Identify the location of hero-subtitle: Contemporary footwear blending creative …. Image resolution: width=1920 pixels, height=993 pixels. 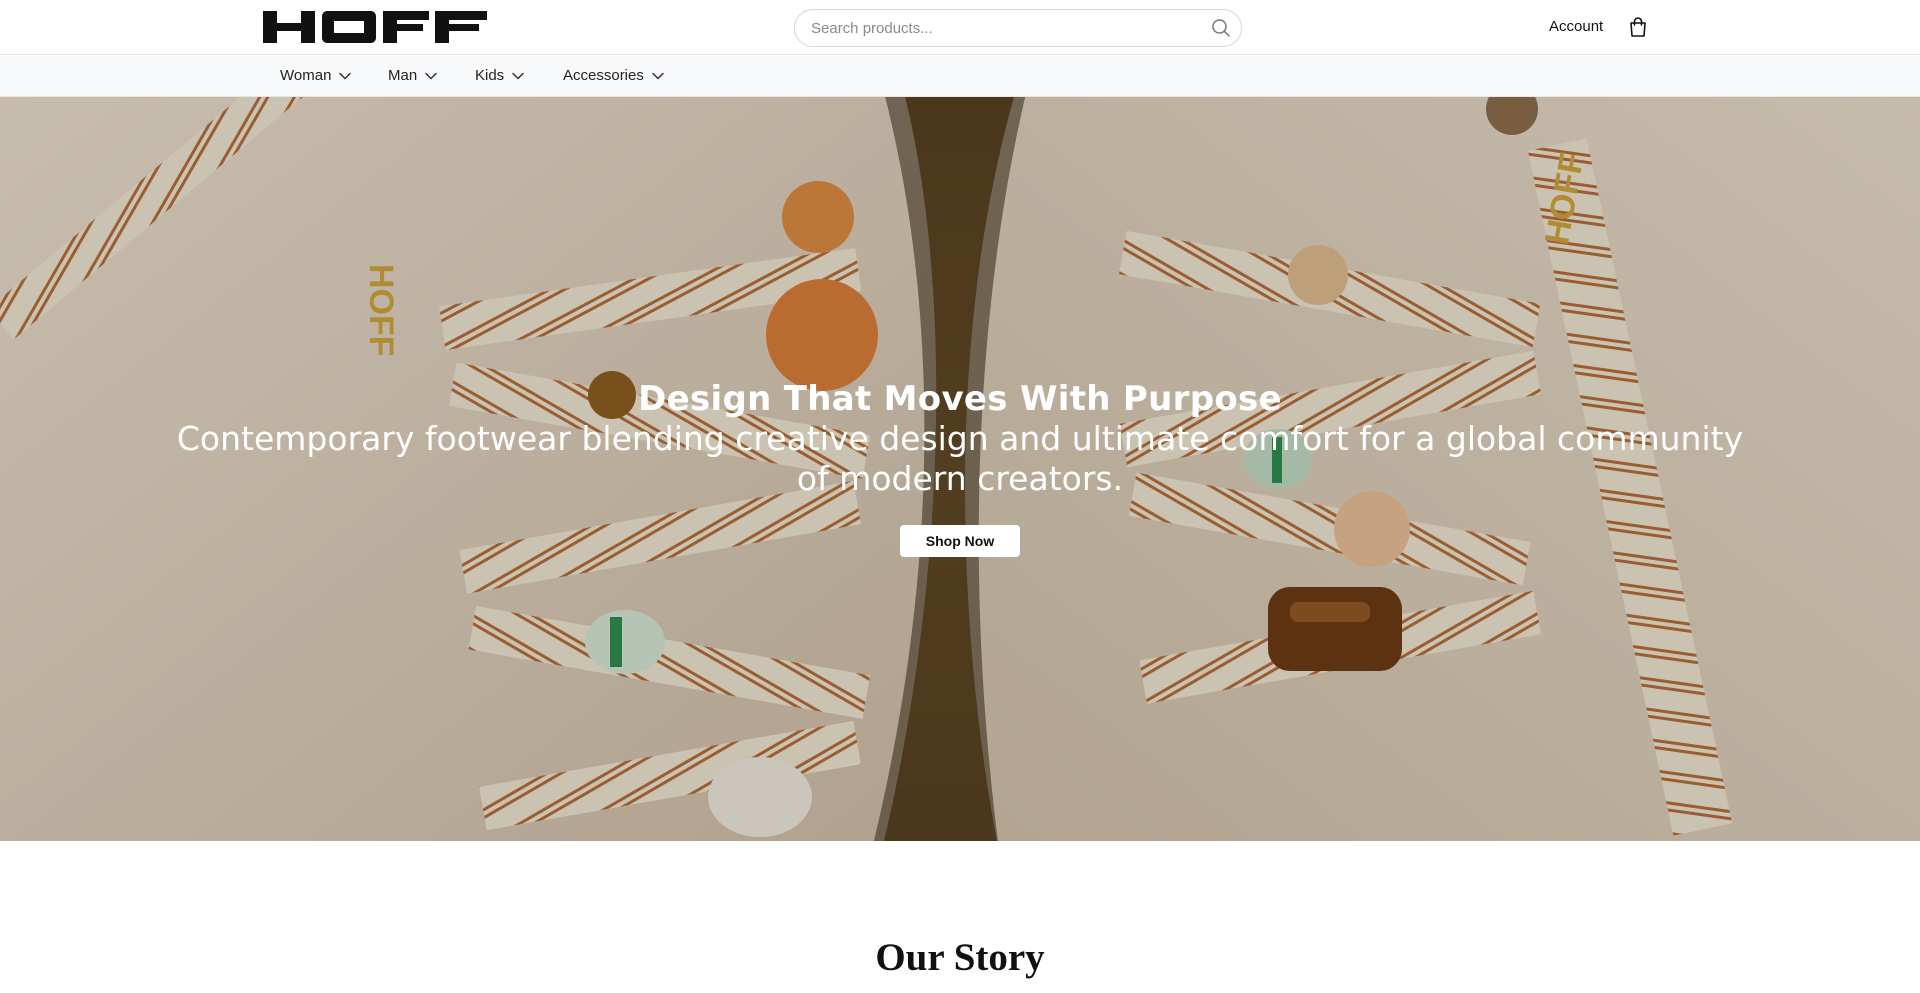
(960, 458).